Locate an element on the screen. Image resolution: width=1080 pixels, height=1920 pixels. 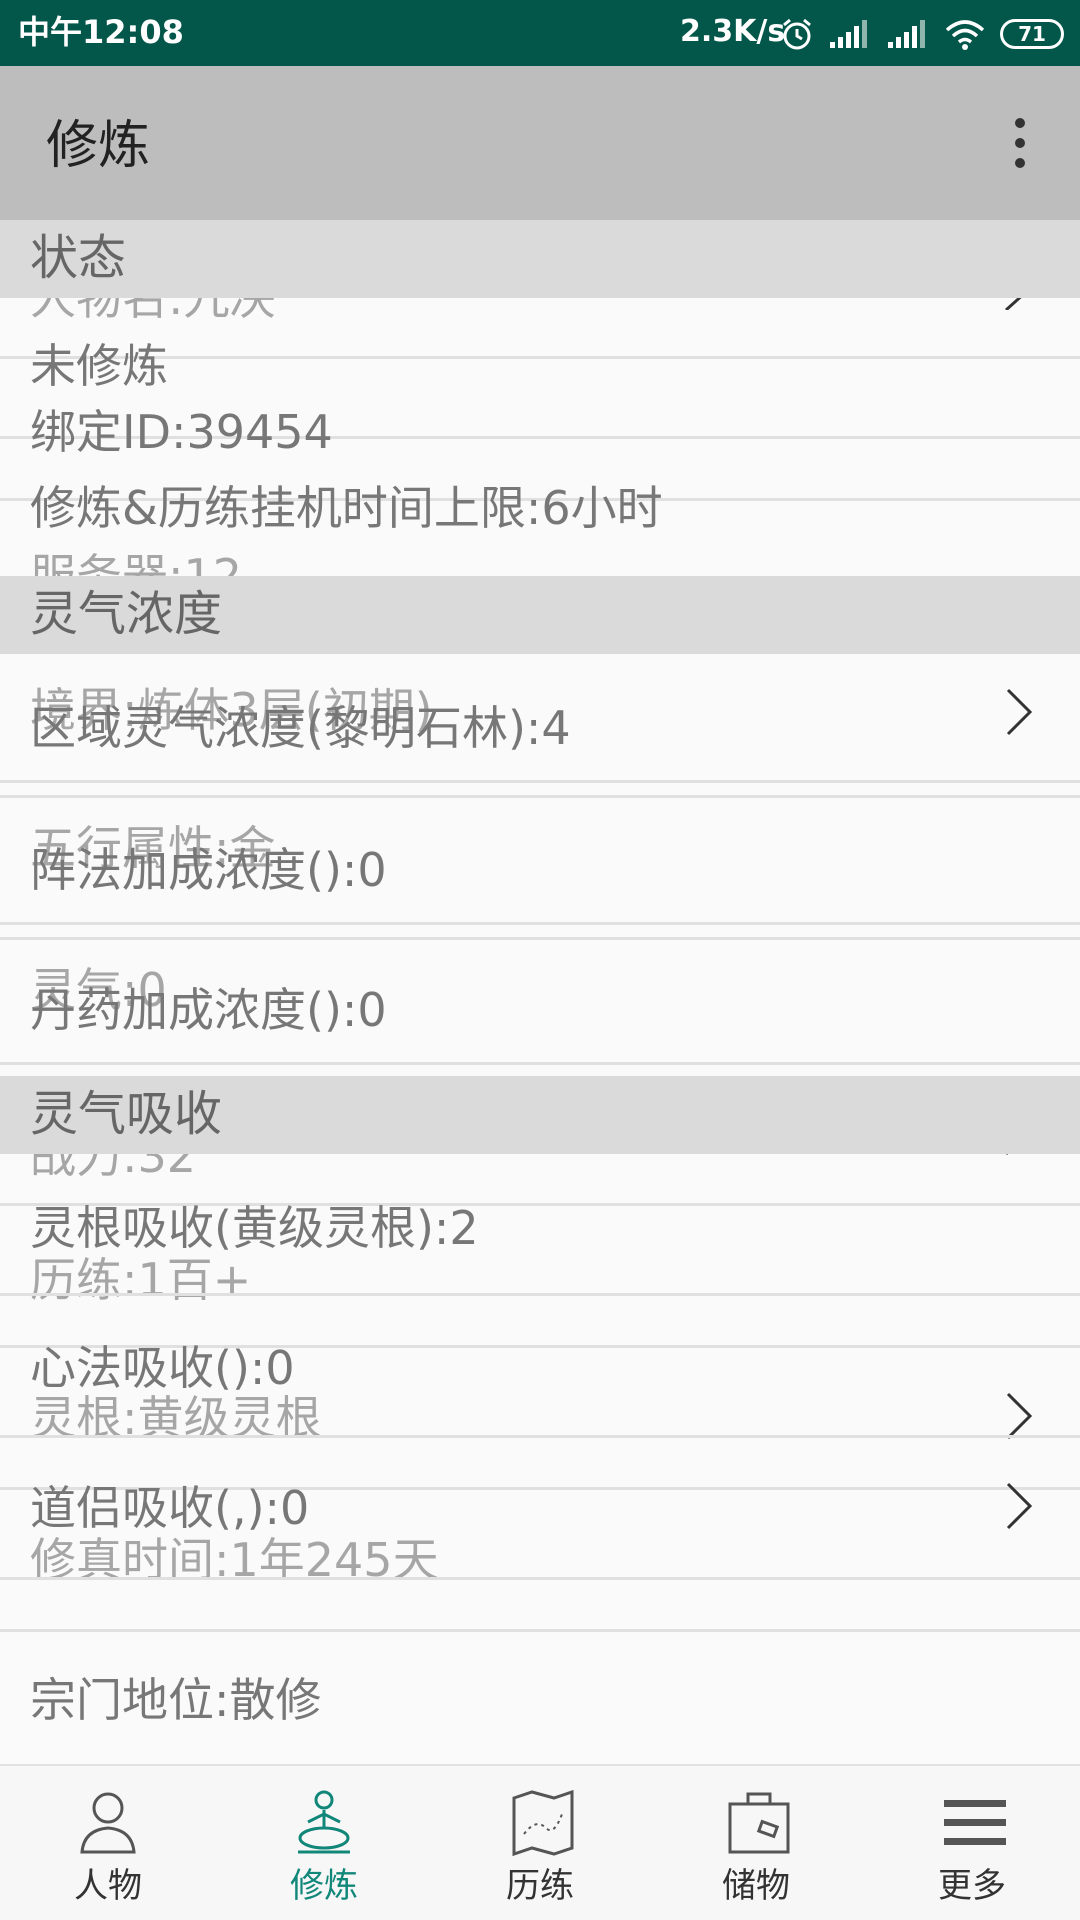
more-vert-icon is located at coordinates (1020, 143).